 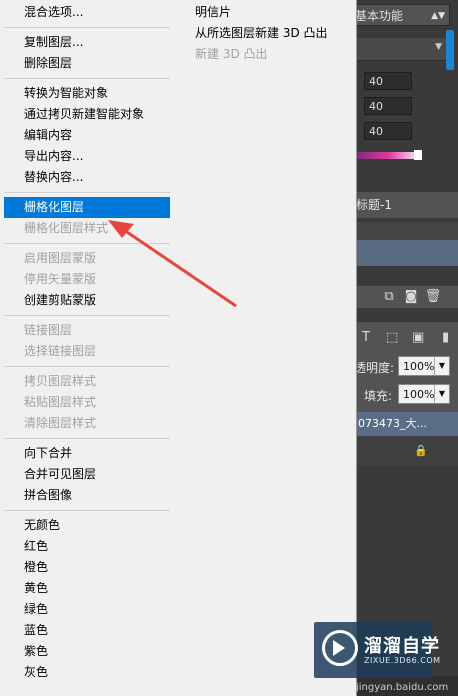 What do you see at coordinates (402, 660) in the screenshot?
I see `watermark-subtitle: ZIXUE.3D66.COM` at bounding box center [402, 660].